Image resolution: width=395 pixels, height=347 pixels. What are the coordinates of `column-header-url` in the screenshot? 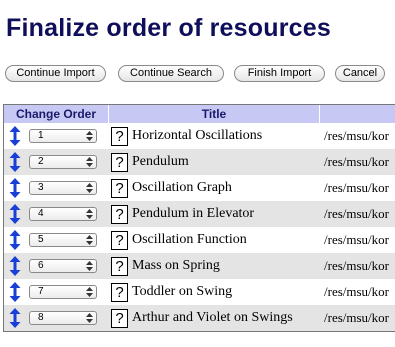 It's located at (357, 114).